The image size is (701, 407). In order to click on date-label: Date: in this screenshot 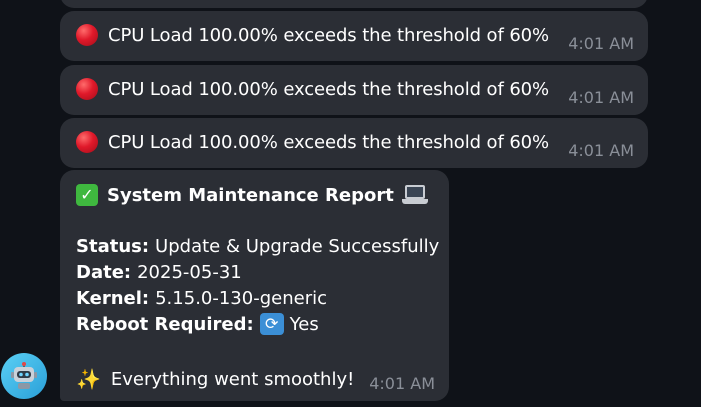, I will do `click(104, 272)`.